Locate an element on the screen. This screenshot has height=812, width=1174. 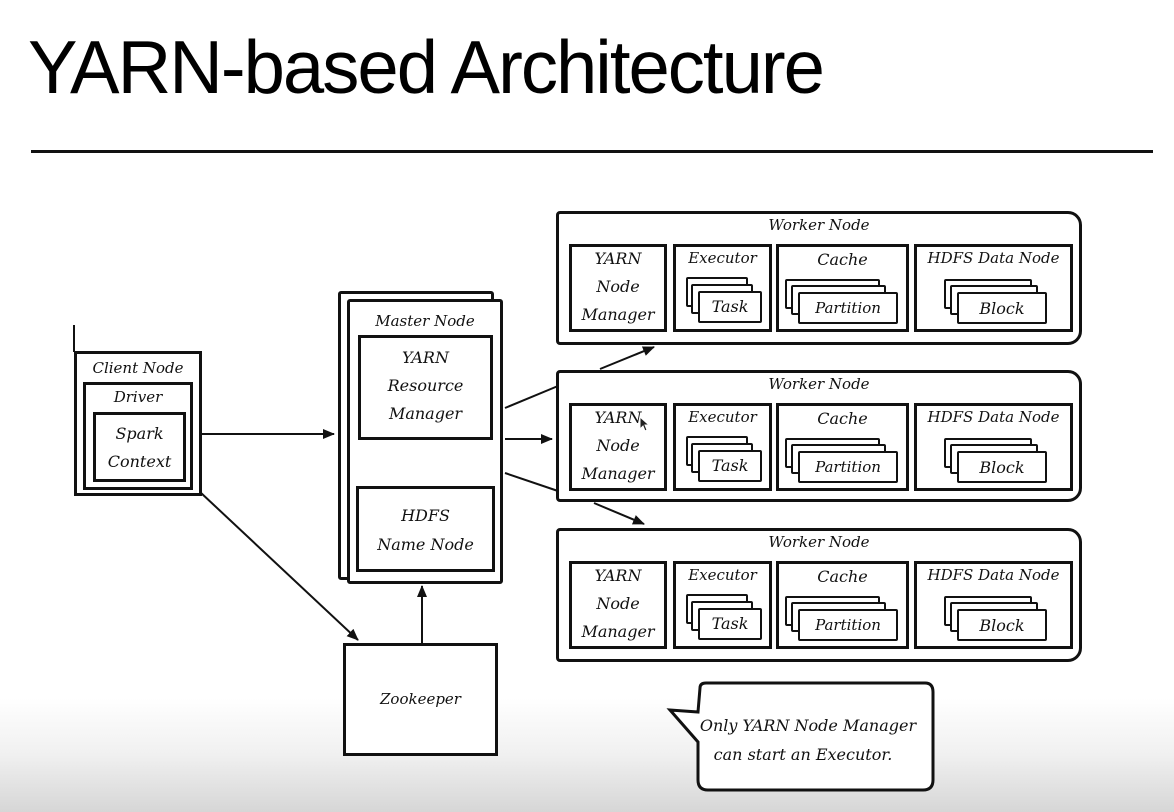
callout-text-line1: Only YARN Node Manager is located at coordinates (808, 725).